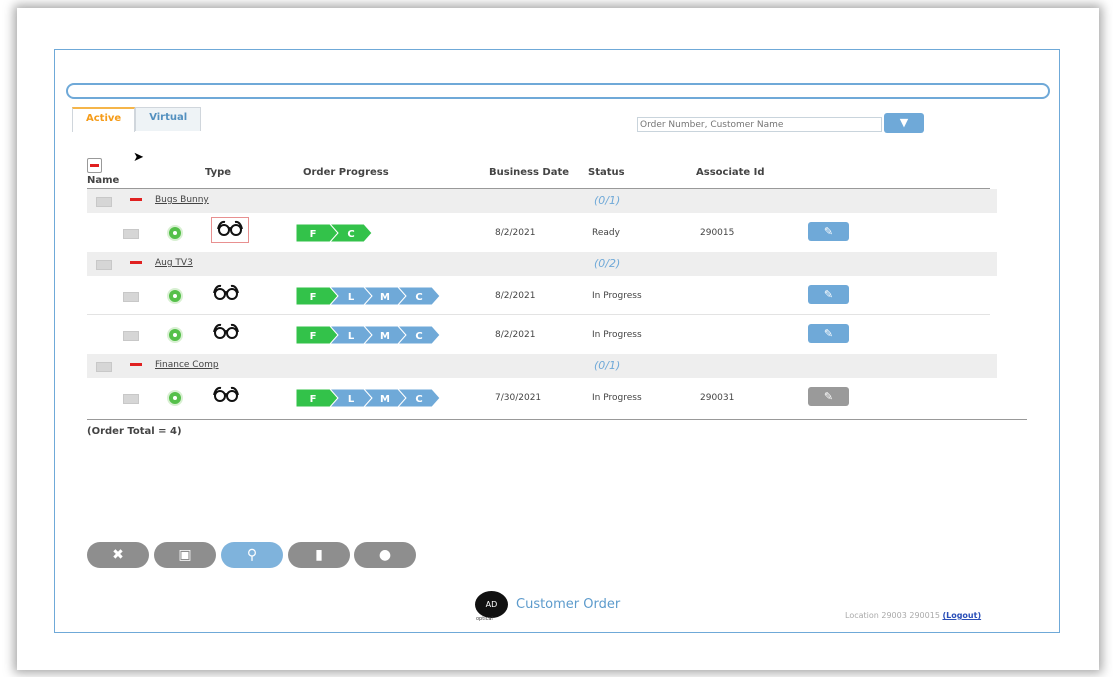 This screenshot has height=677, width=1113. What do you see at coordinates (134, 431) in the screenshot?
I see `order-total: (Order Total = 4)` at bounding box center [134, 431].